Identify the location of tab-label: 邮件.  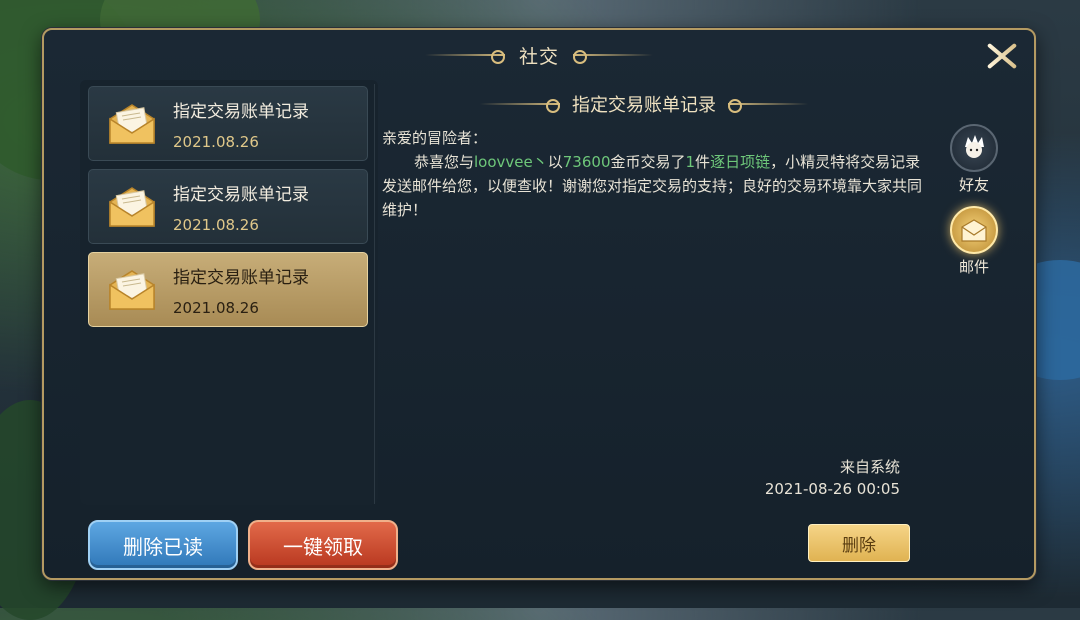
(973, 267).